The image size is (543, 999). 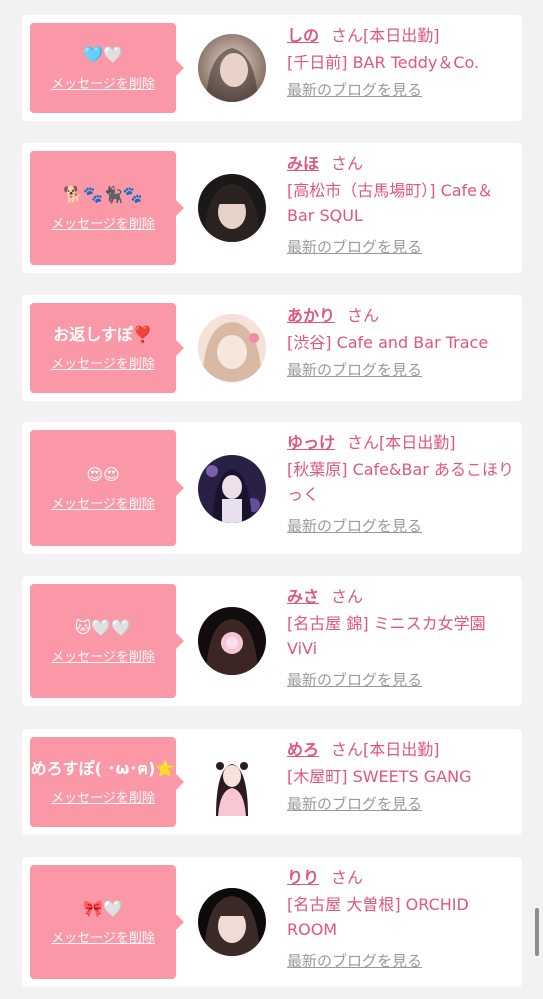 What do you see at coordinates (107, 68) in the screenshot?
I see `message-bubble: 🩵🤍 メッセージを削除` at bounding box center [107, 68].